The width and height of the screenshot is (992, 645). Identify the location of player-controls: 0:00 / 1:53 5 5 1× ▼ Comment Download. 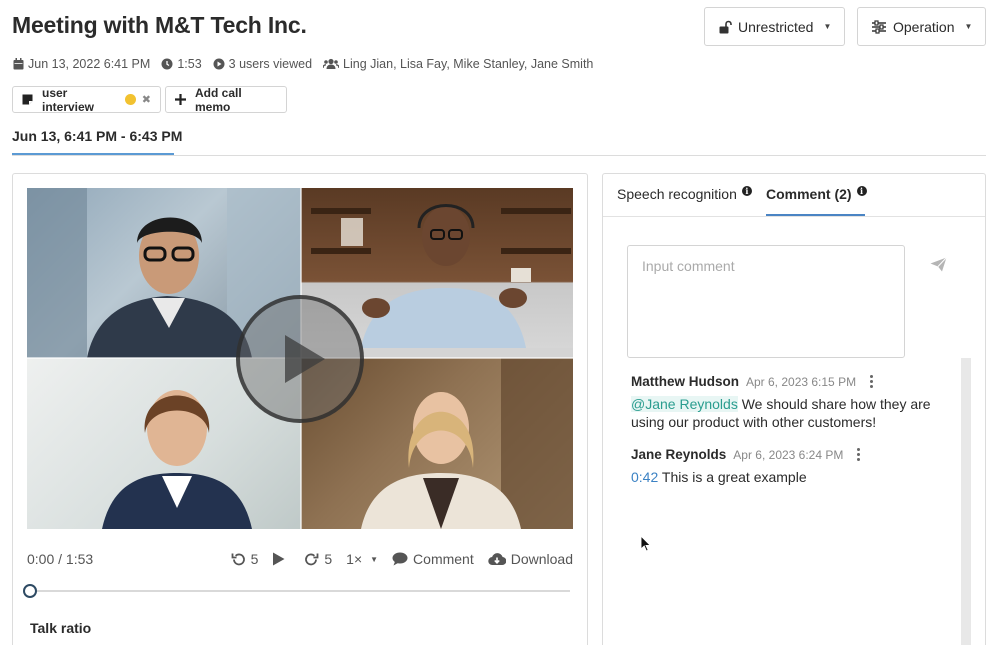
(300, 559).